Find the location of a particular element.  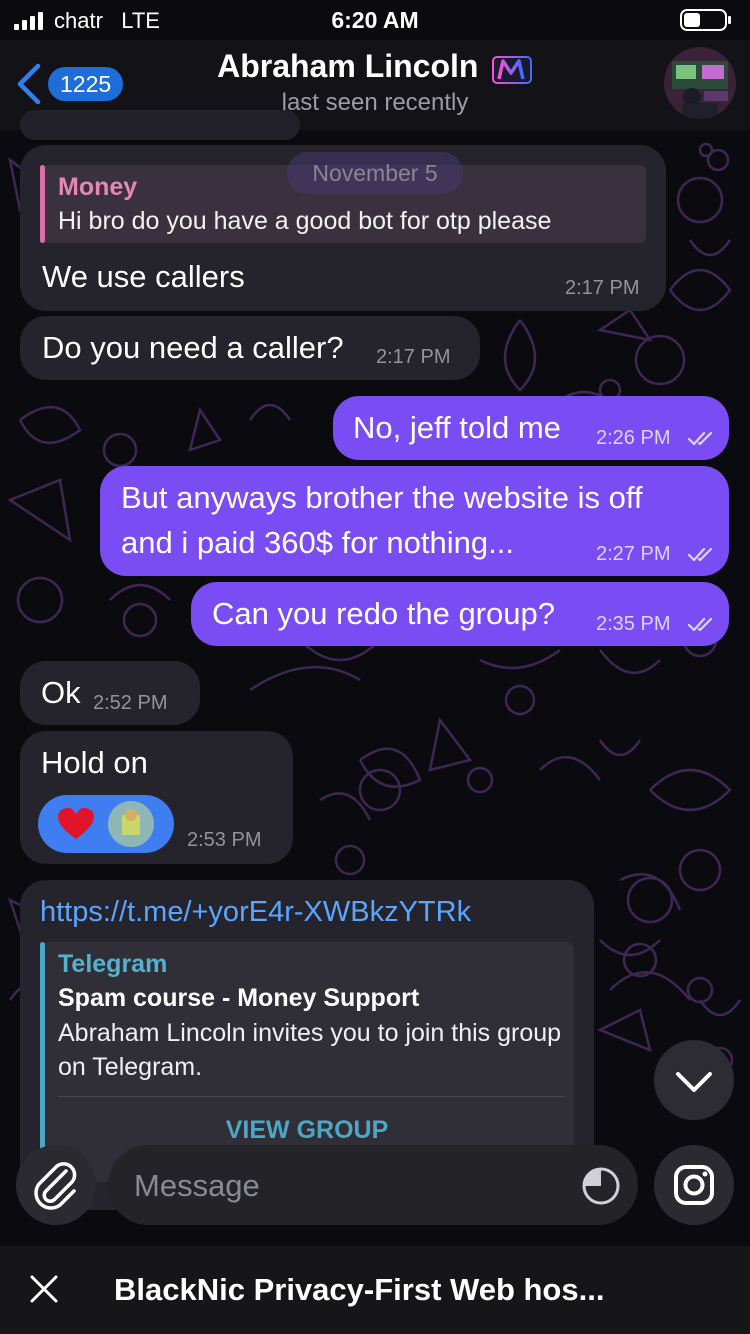

reactor-avatar is located at coordinates (131, 824).